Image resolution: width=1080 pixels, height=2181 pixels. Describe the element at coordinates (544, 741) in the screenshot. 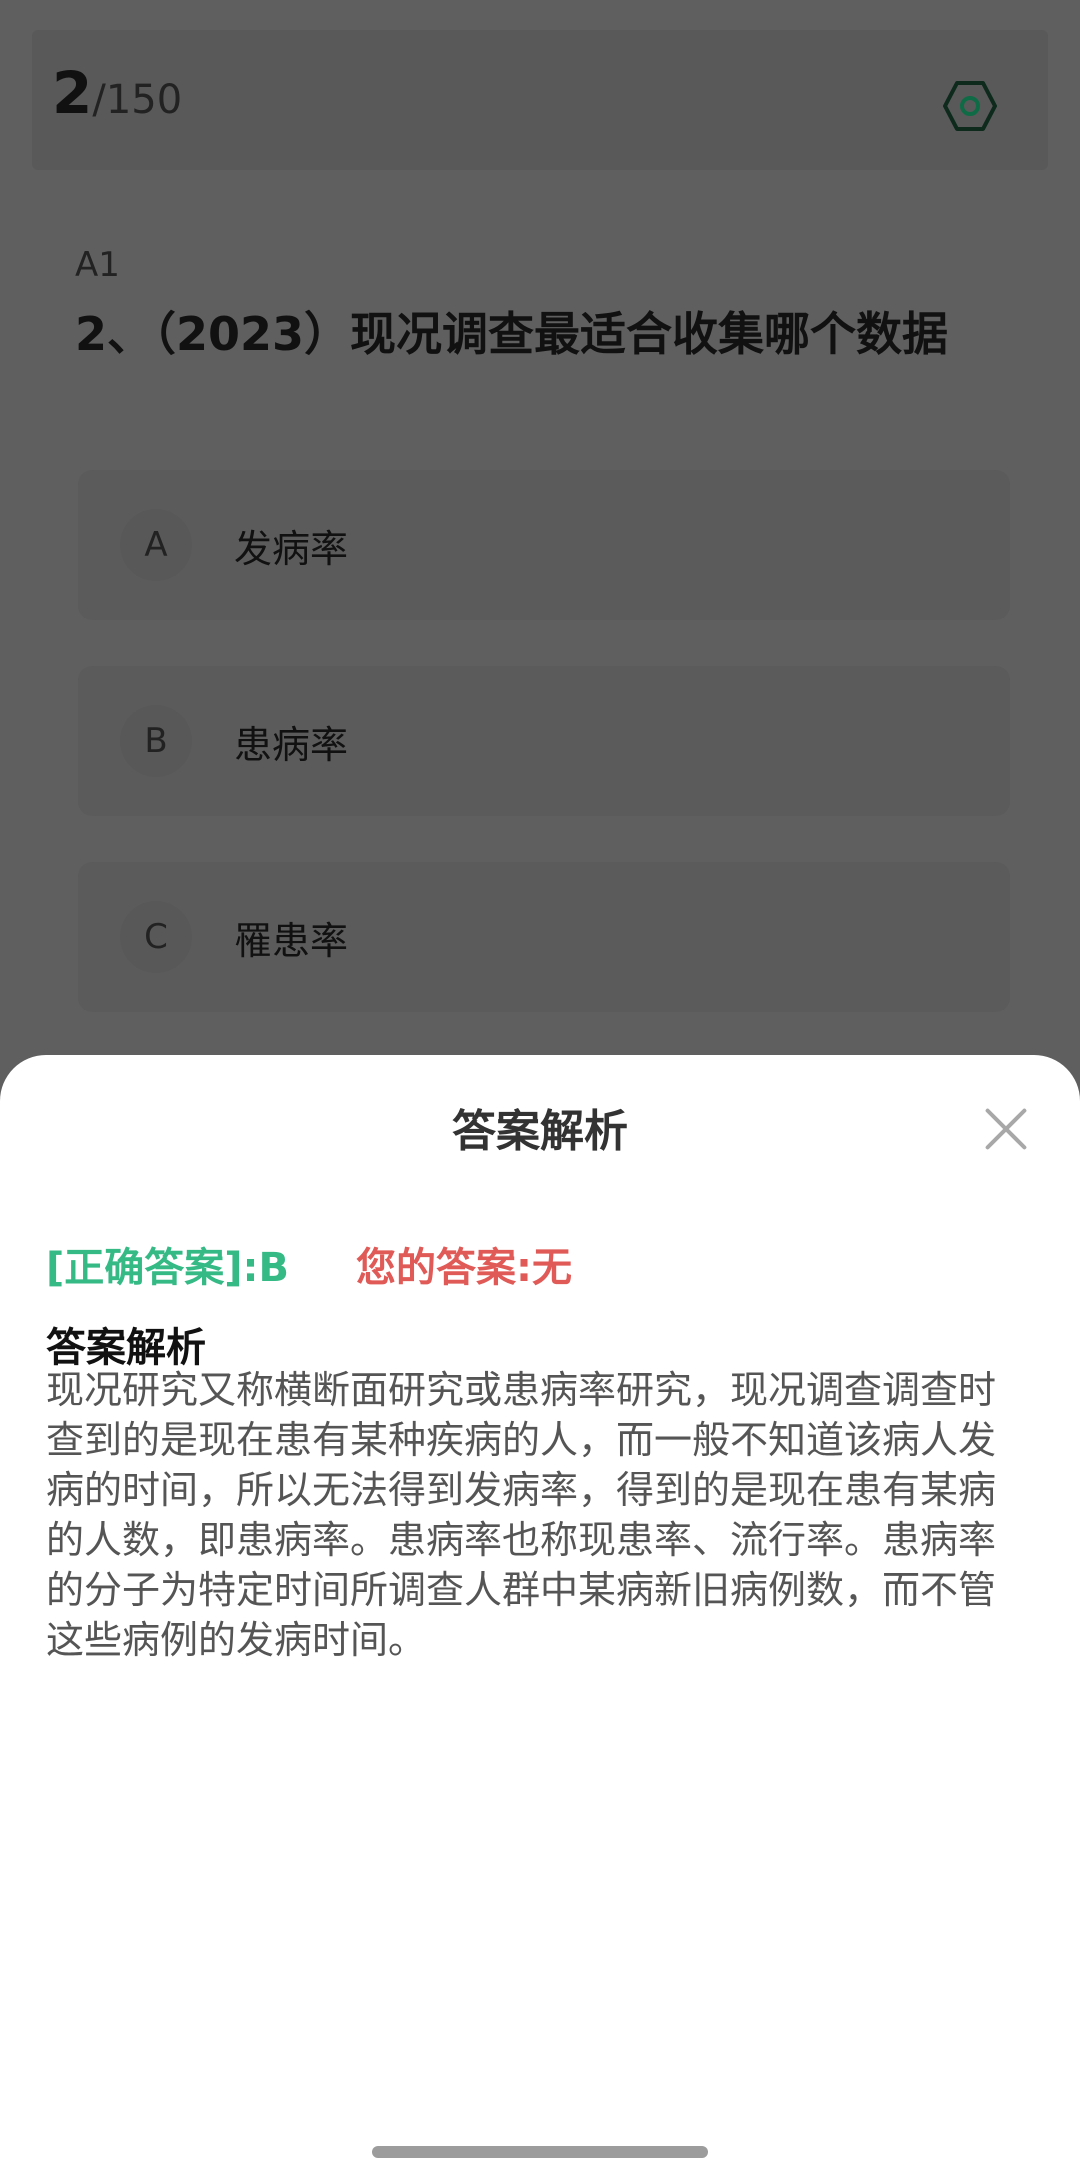

I see `option-b: B 患病率` at that location.